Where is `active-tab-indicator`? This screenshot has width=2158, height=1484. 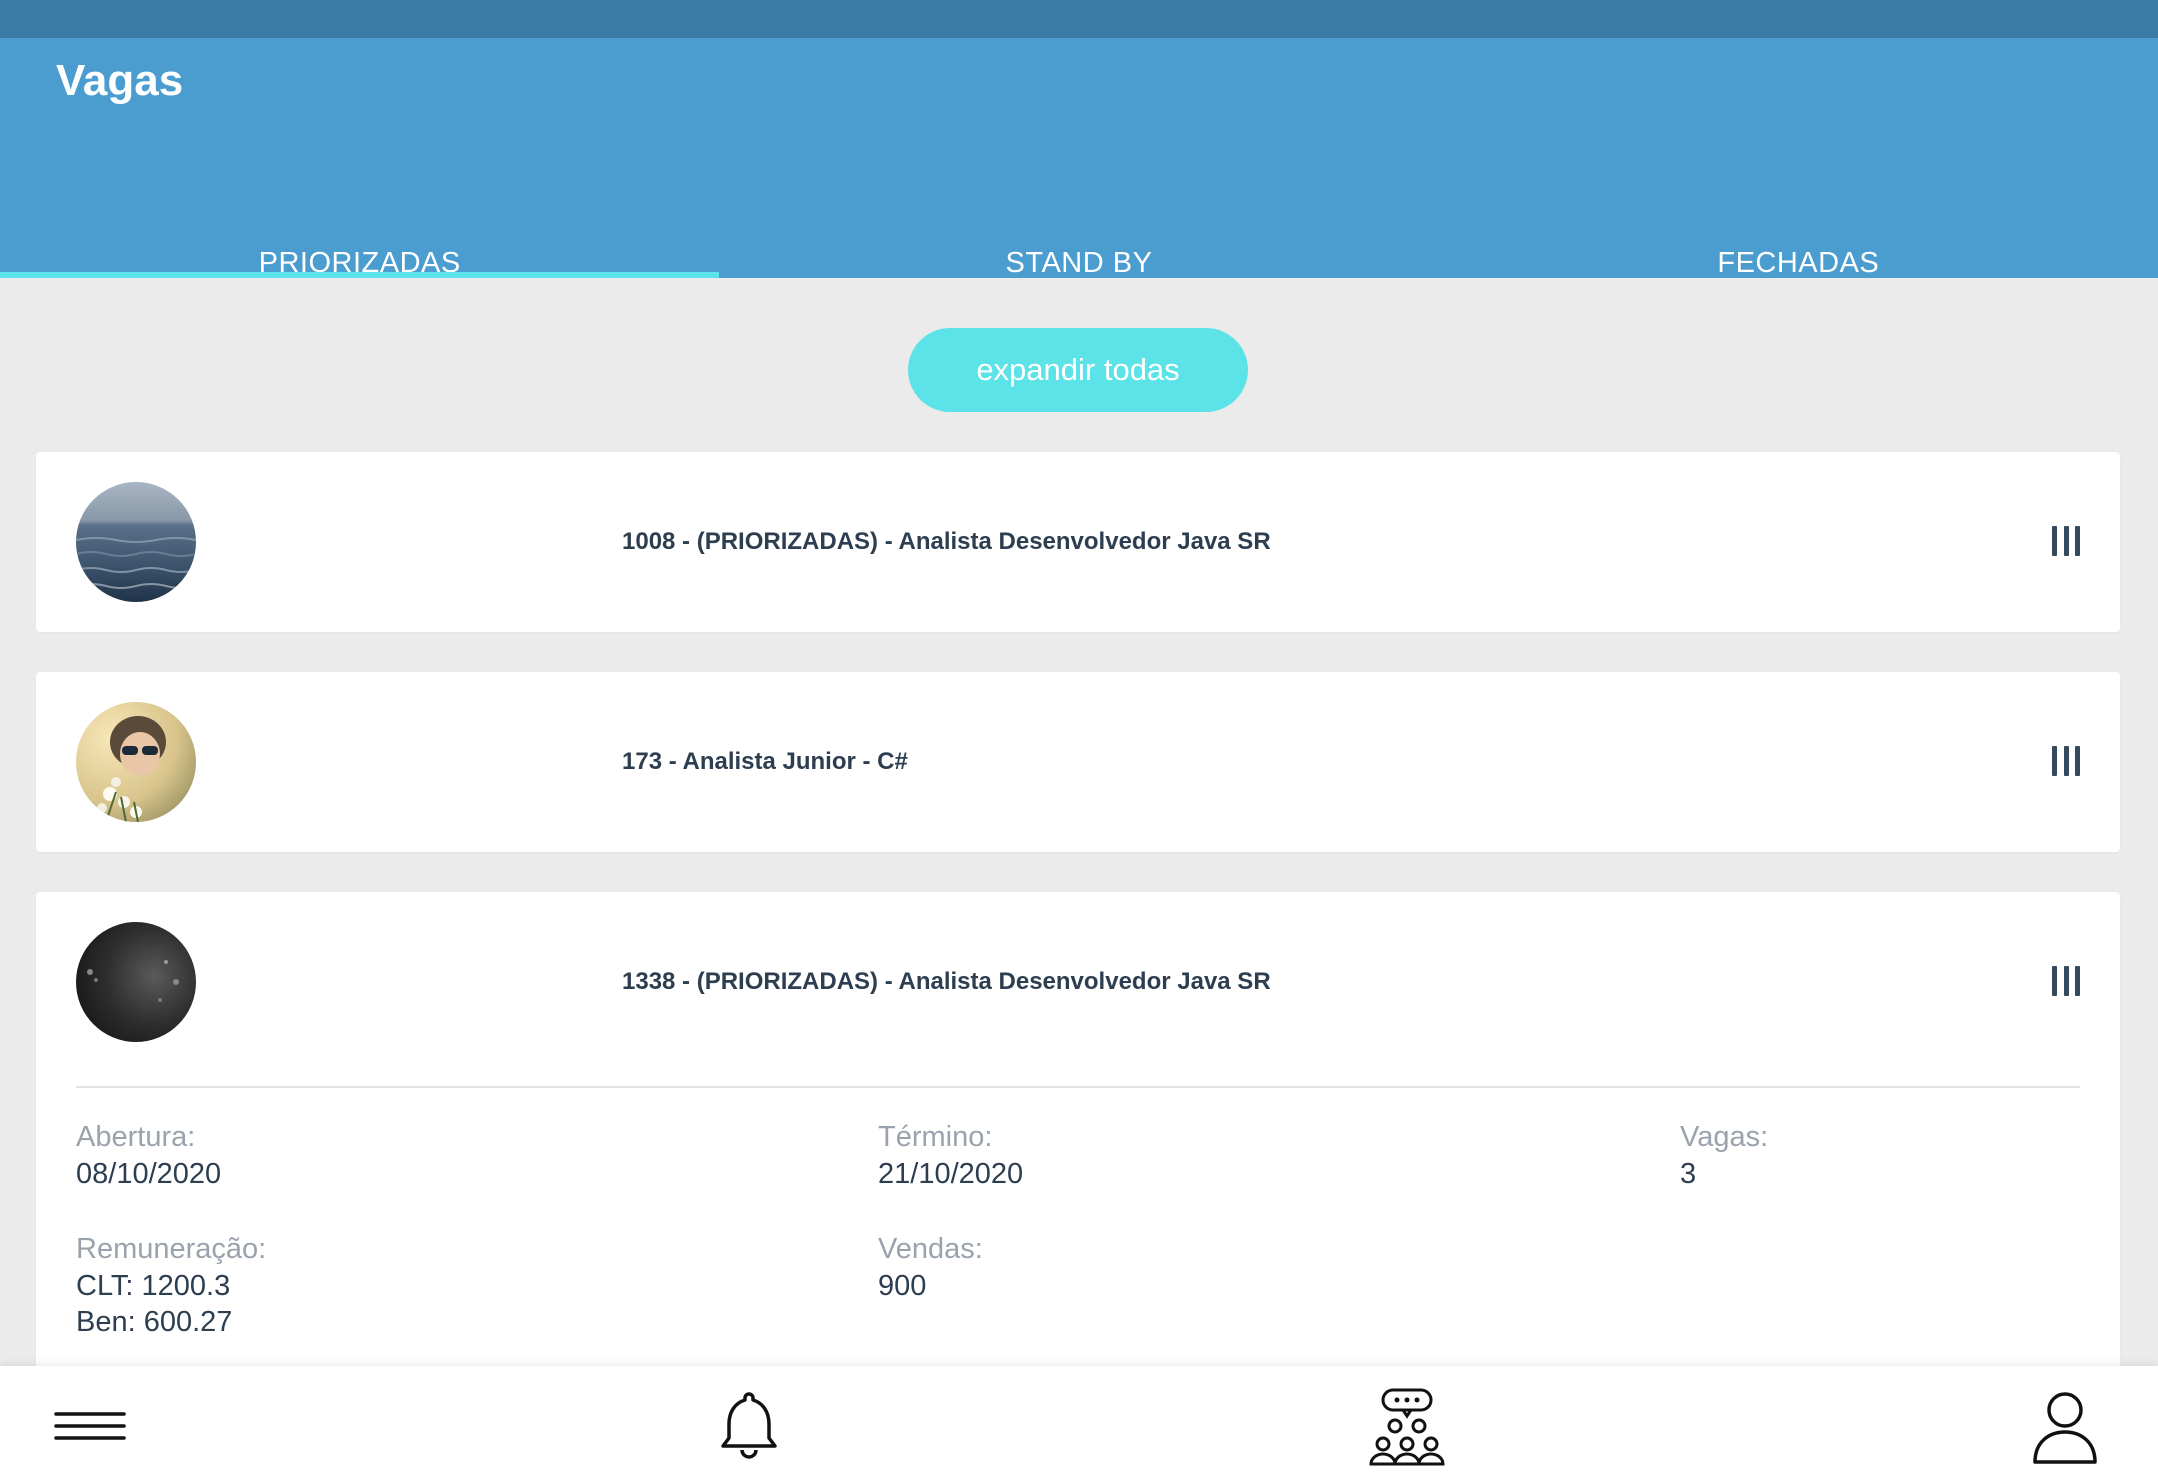
active-tab-indicator is located at coordinates (360, 275).